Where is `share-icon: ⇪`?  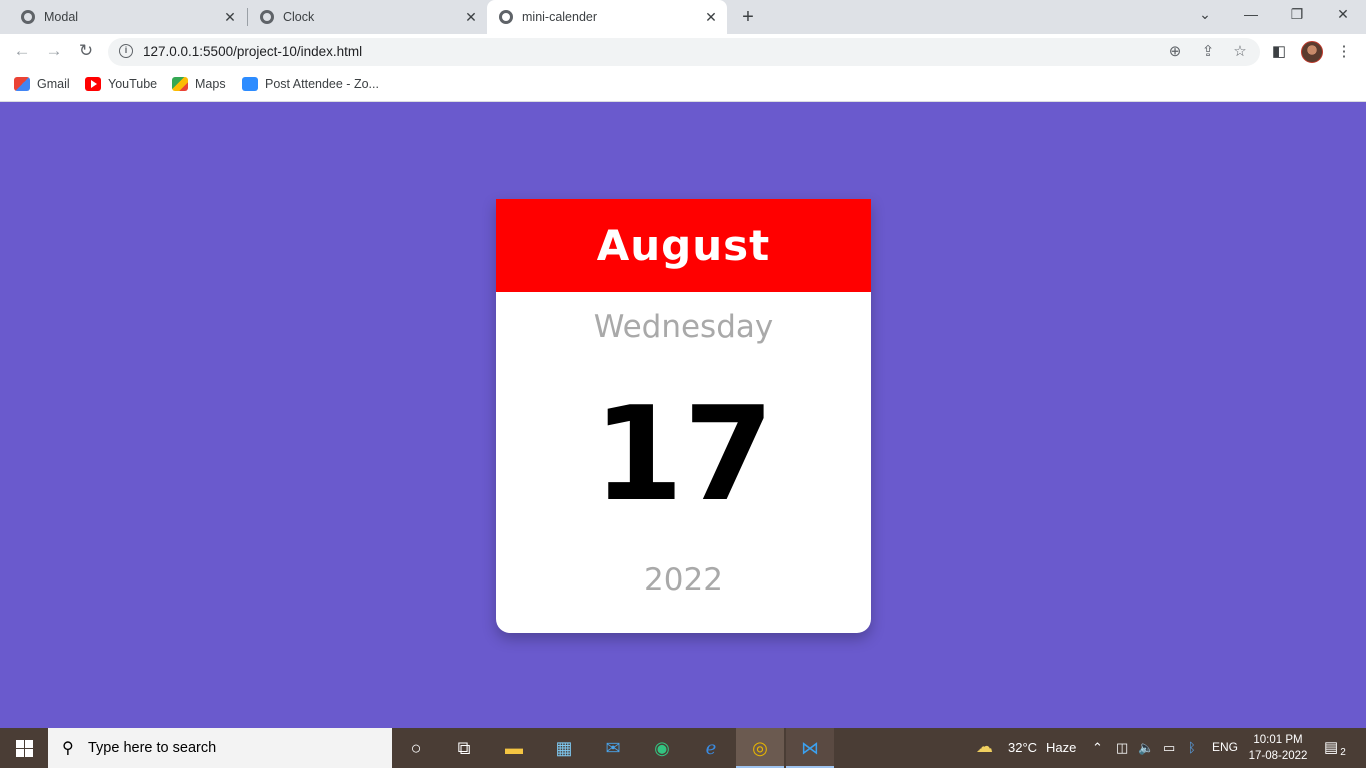
share-icon: ⇪ is located at coordinates (1208, 51).